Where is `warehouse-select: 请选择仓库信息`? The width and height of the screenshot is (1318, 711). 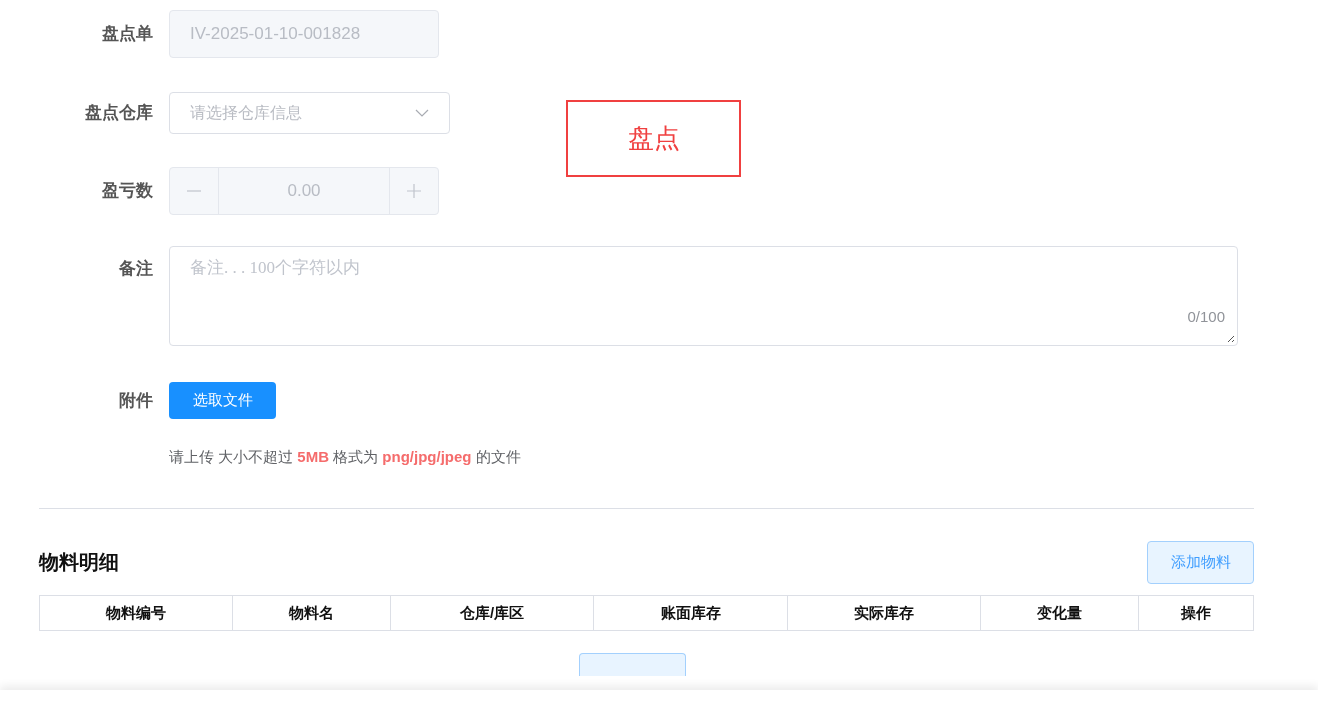
warehouse-select: 请选择仓库信息 is located at coordinates (309, 113).